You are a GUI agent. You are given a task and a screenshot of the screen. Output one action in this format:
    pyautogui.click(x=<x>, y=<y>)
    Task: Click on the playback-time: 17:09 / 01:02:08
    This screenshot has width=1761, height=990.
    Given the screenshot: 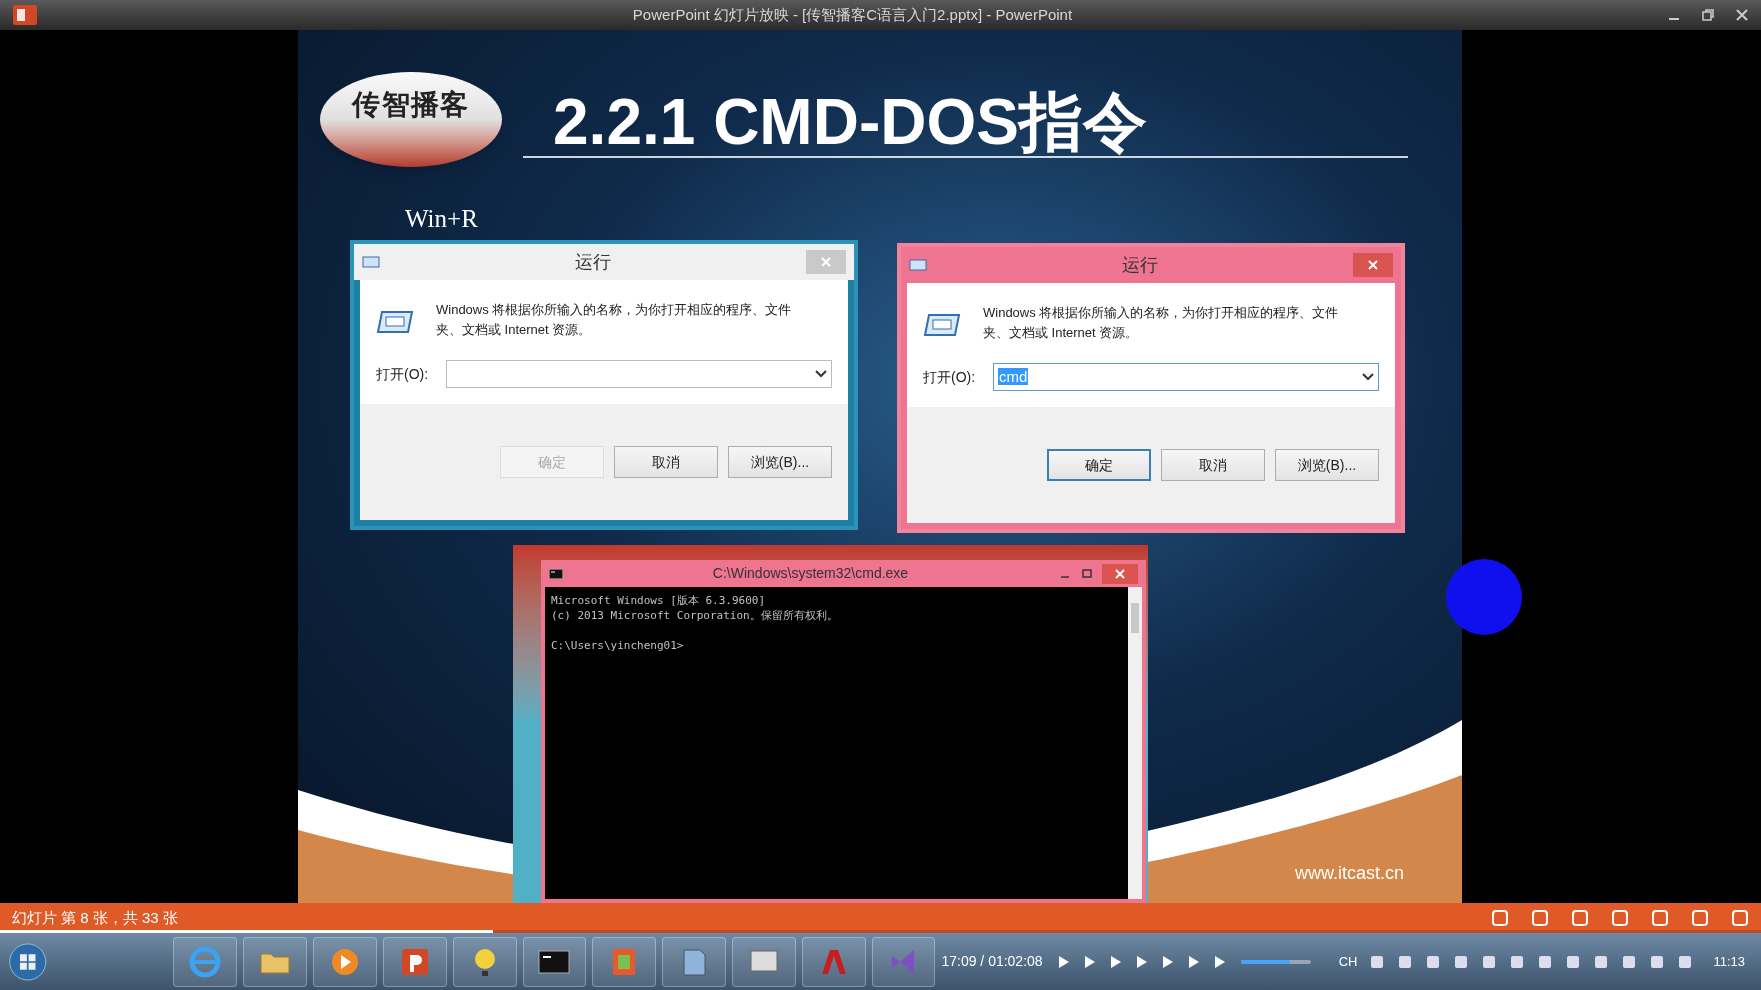 What is the action you would take?
    pyautogui.click(x=992, y=961)
    